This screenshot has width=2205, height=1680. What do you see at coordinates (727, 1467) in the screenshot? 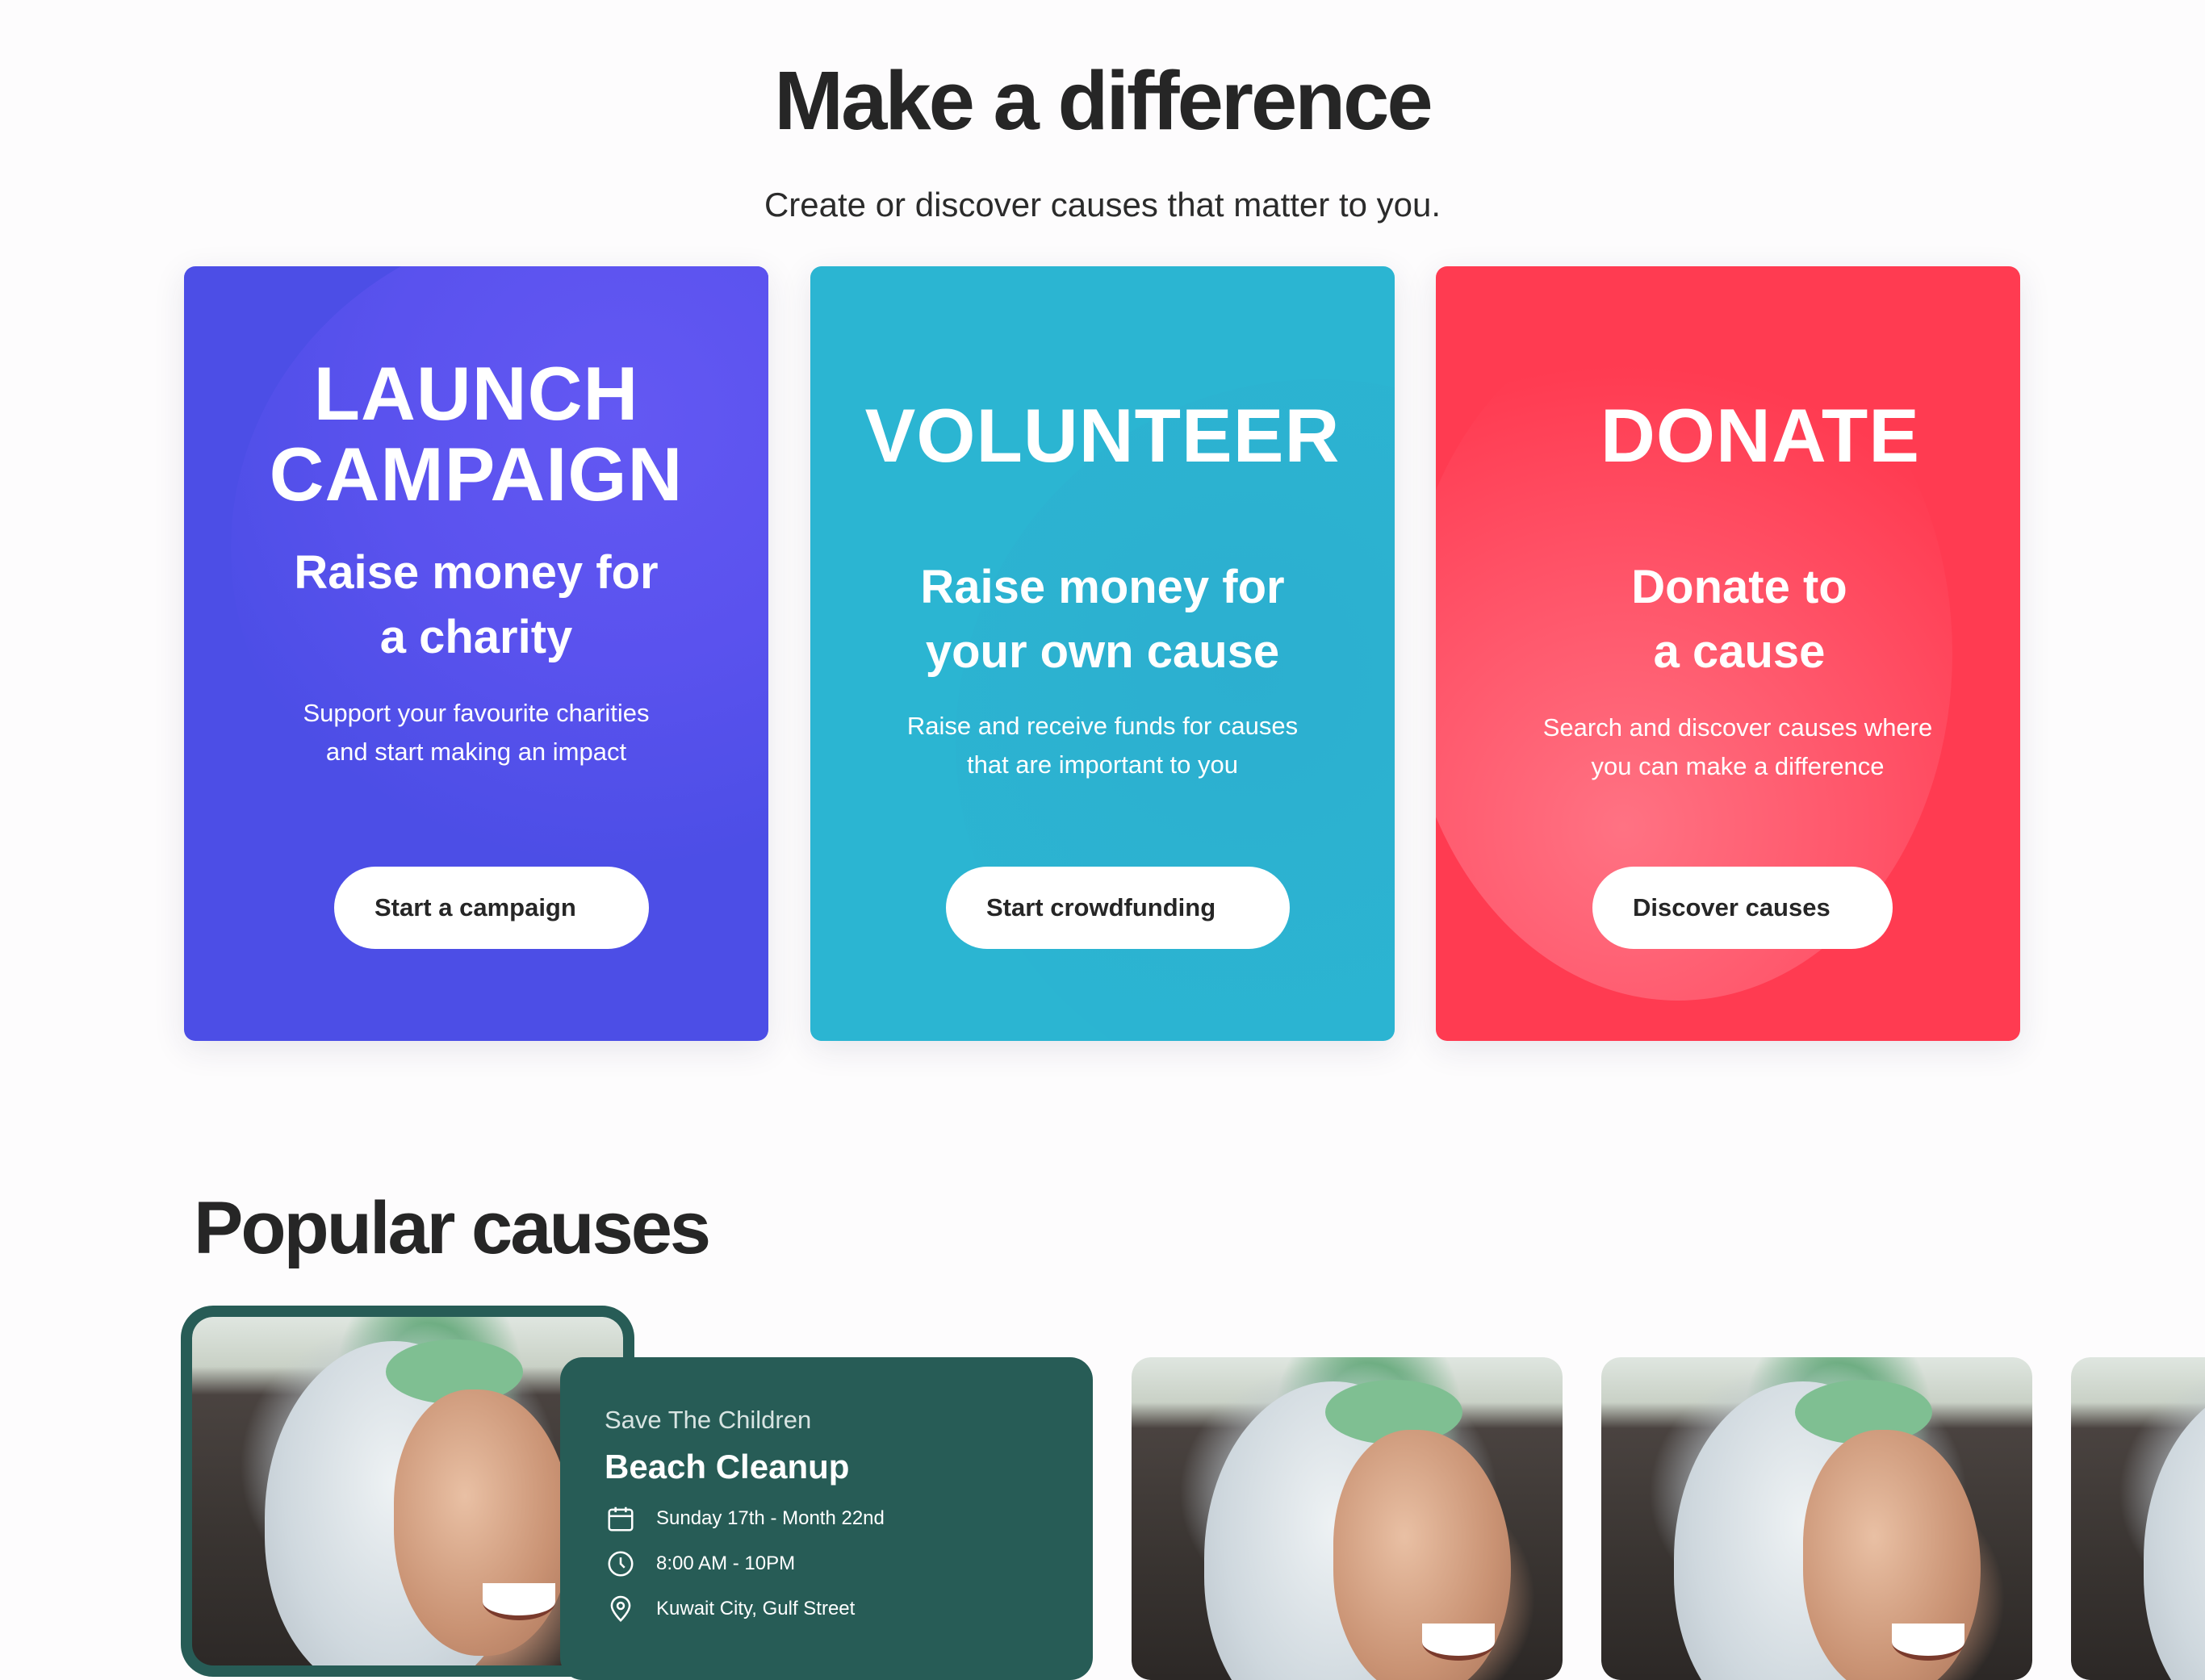
I see `cause-title: Beach Cleanup` at bounding box center [727, 1467].